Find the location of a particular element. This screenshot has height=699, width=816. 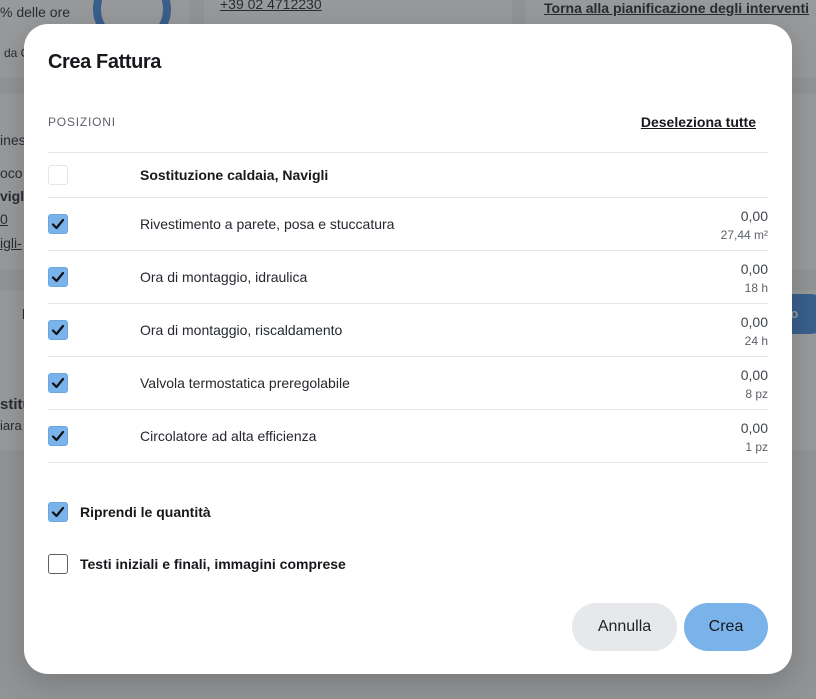

take-quantities-label: Riprendi le quantità is located at coordinates (145, 512).